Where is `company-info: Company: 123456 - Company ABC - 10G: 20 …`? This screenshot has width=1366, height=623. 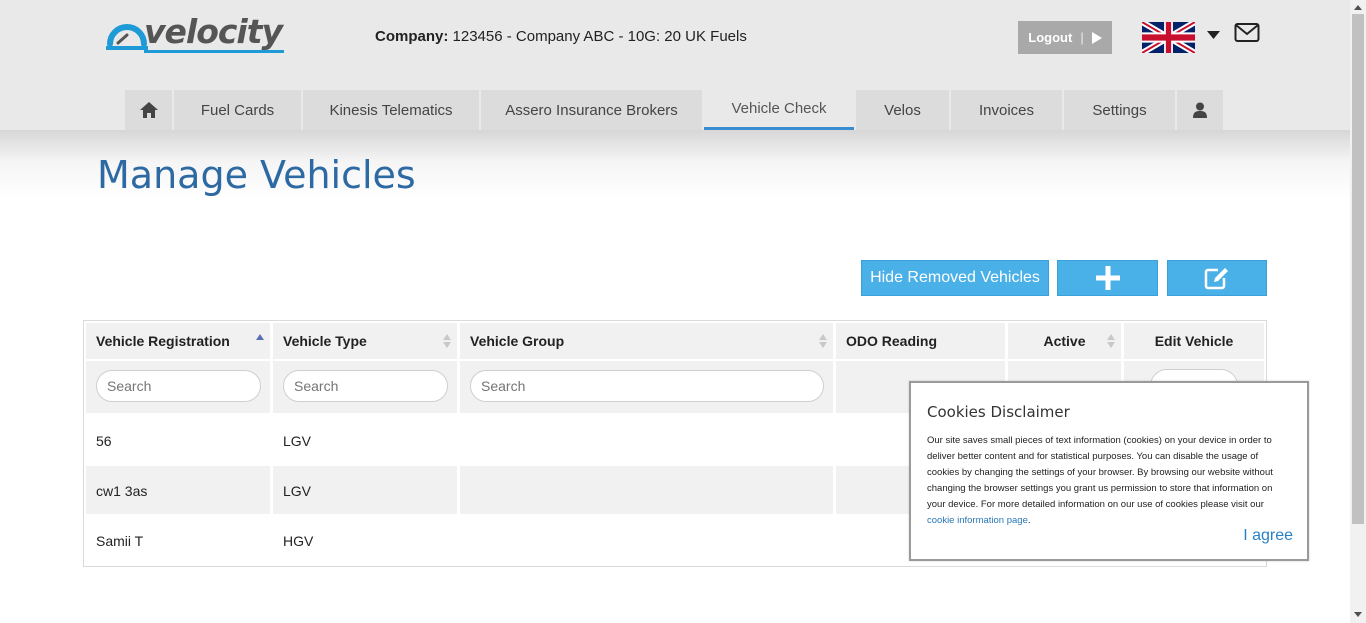 company-info: Company: 123456 - Company ABC - 10G: 20 … is located at coordinates (561, 36).